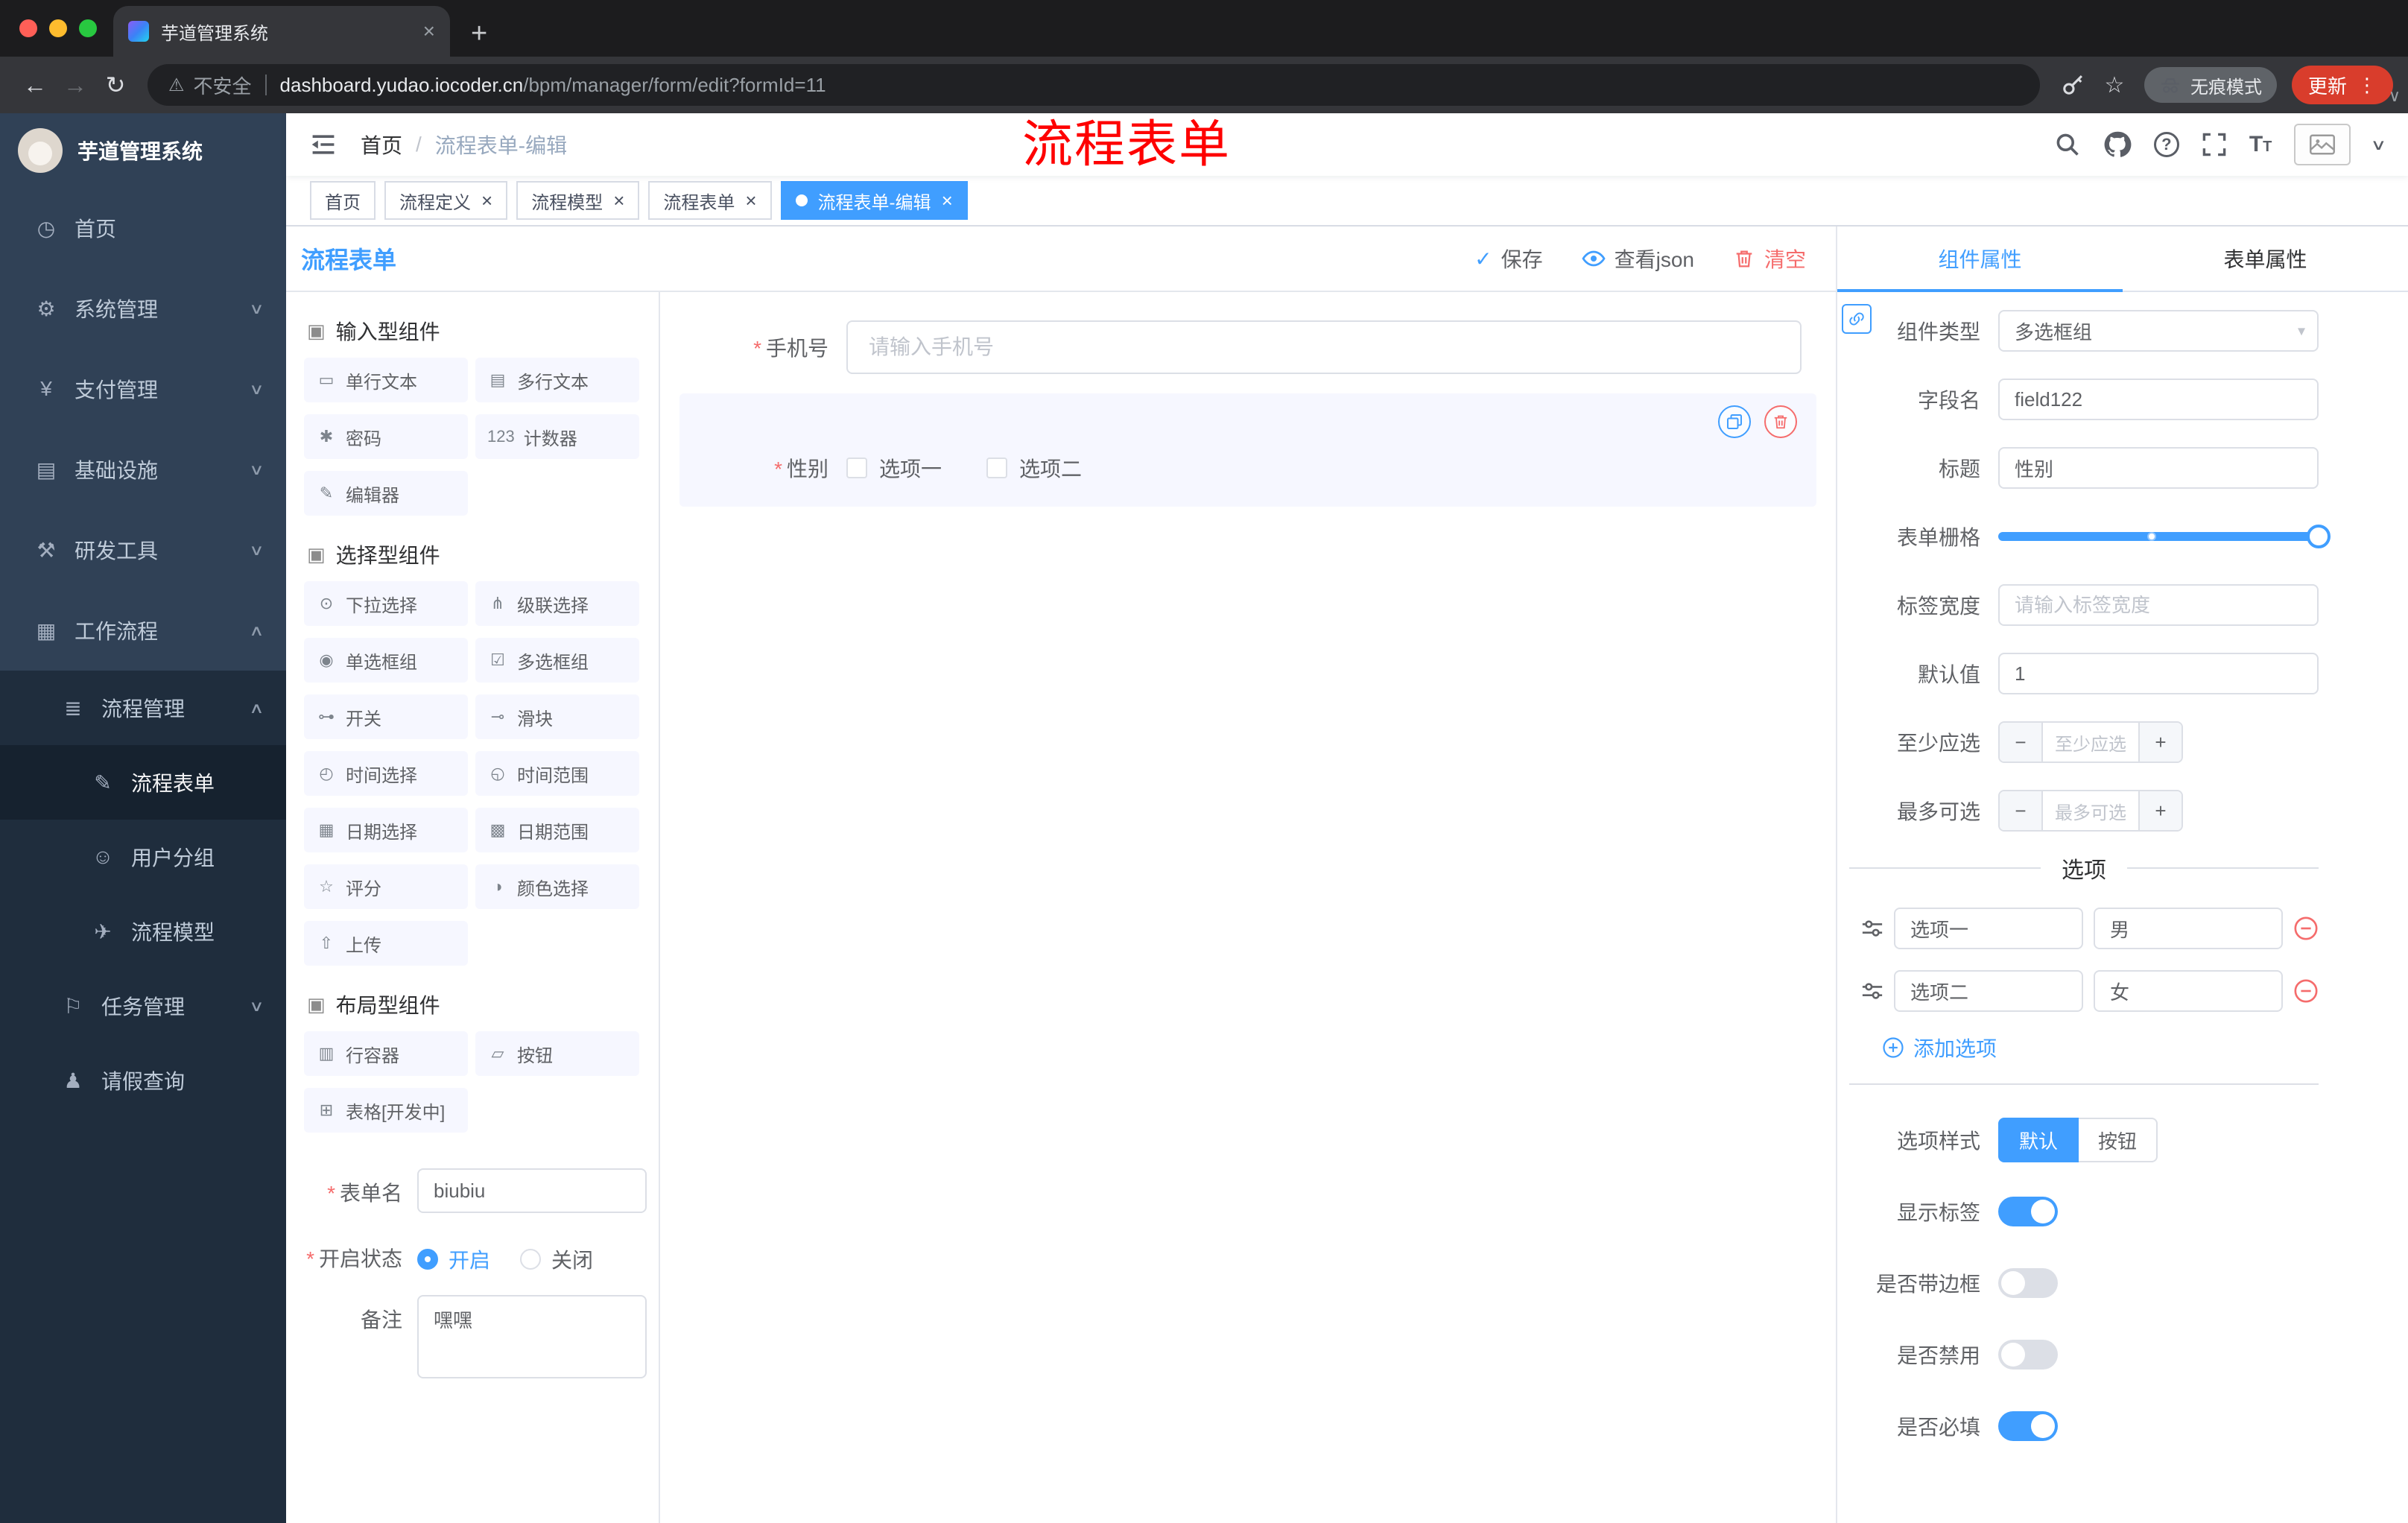  What do you see at coordinates (2028, 1283) in the screenshot?
I see `bordered-switch` at bounding box center [2028, 1283].